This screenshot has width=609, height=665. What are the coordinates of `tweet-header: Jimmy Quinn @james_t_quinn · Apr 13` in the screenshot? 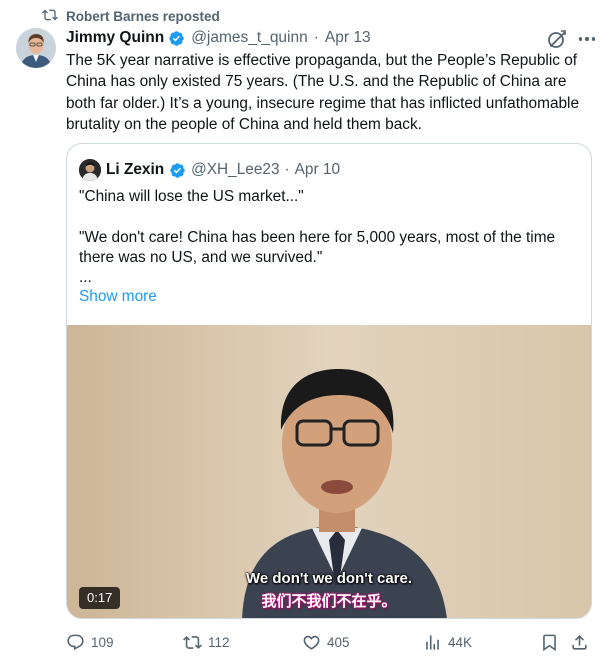 It's located at (218, 38).